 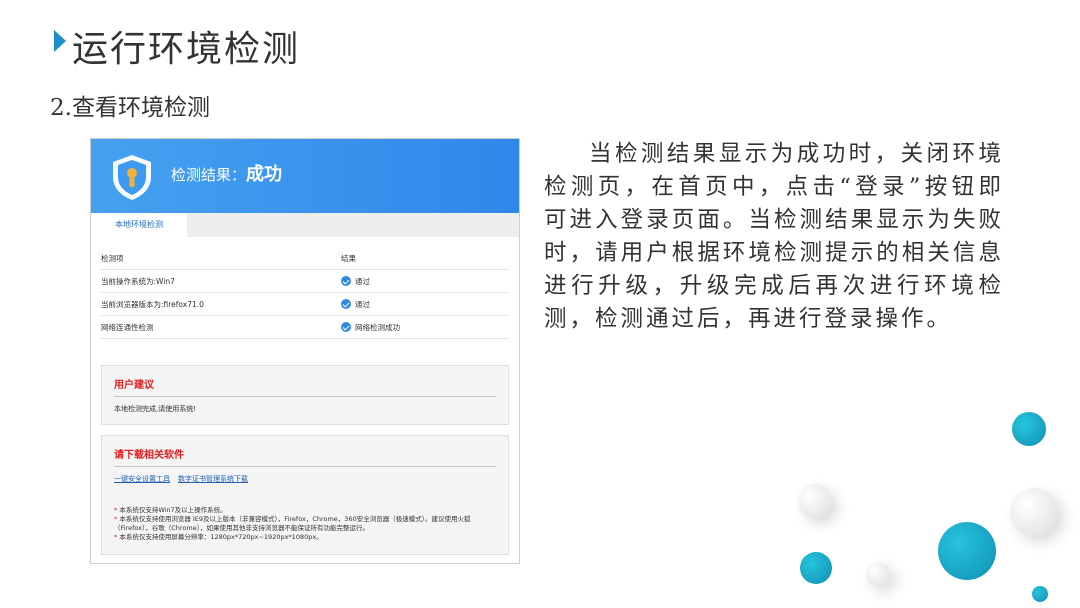 I want to click on certificate-download-link: 数字证书管理系统下载, so click(x=213, y=479).